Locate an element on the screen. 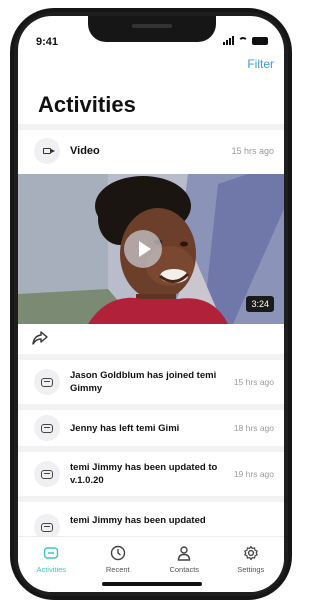 The image size is (320, 605). video-duration-badge: 3:24 is located at coordinates (260, 304).